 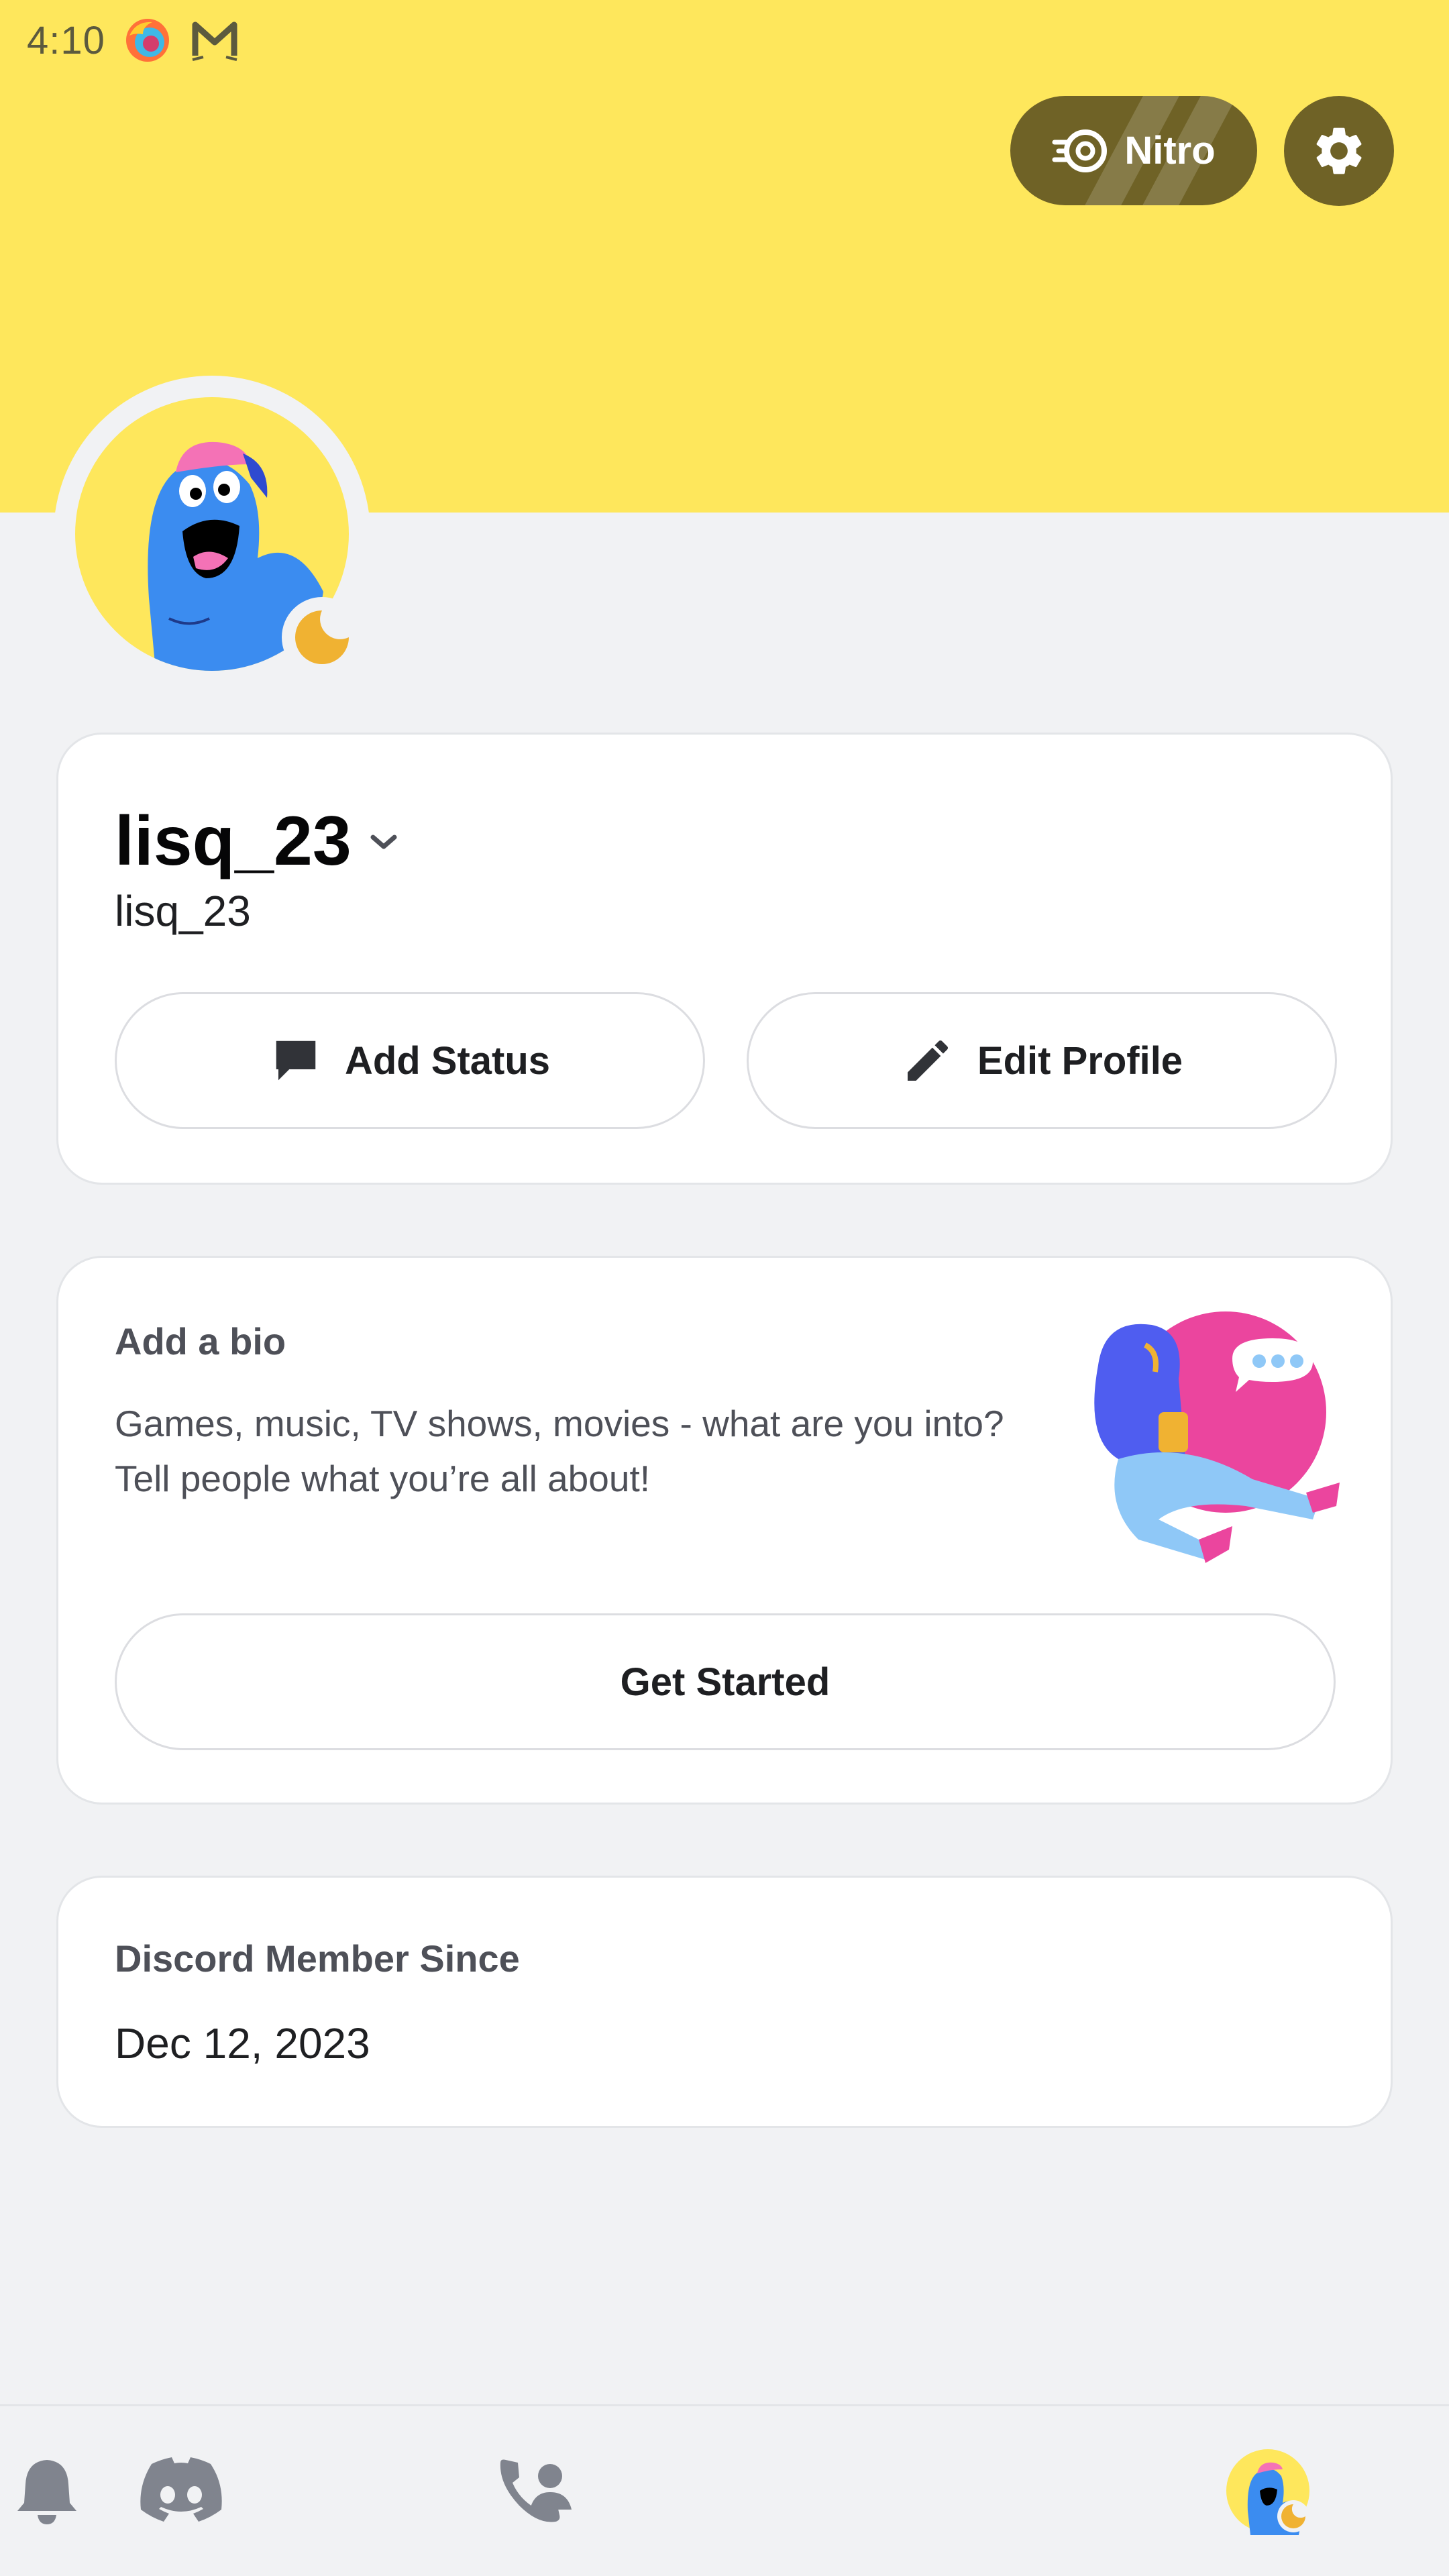 I want to click on display-name-row: lisq_23, so click(x=257, y=841).